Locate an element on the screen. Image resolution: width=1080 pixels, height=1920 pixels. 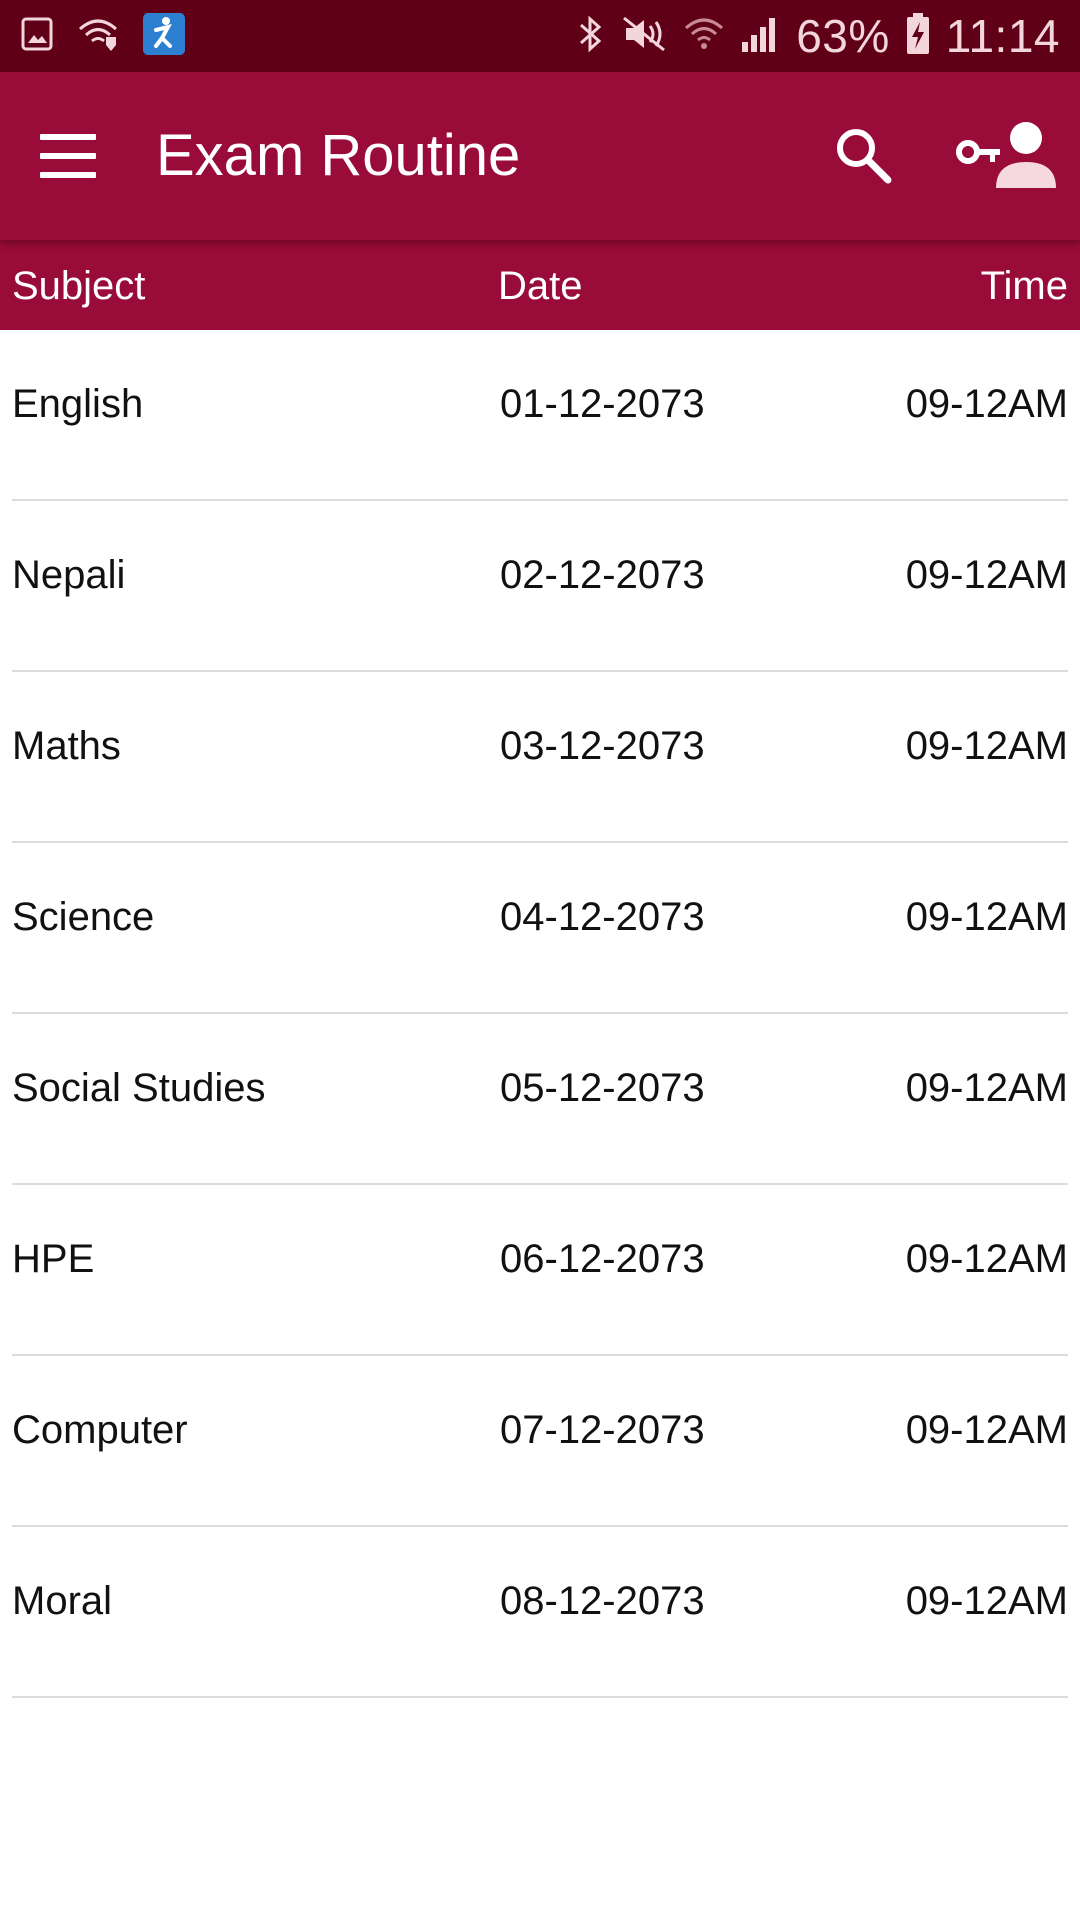
menu-button is located at coordinates (72, 156).